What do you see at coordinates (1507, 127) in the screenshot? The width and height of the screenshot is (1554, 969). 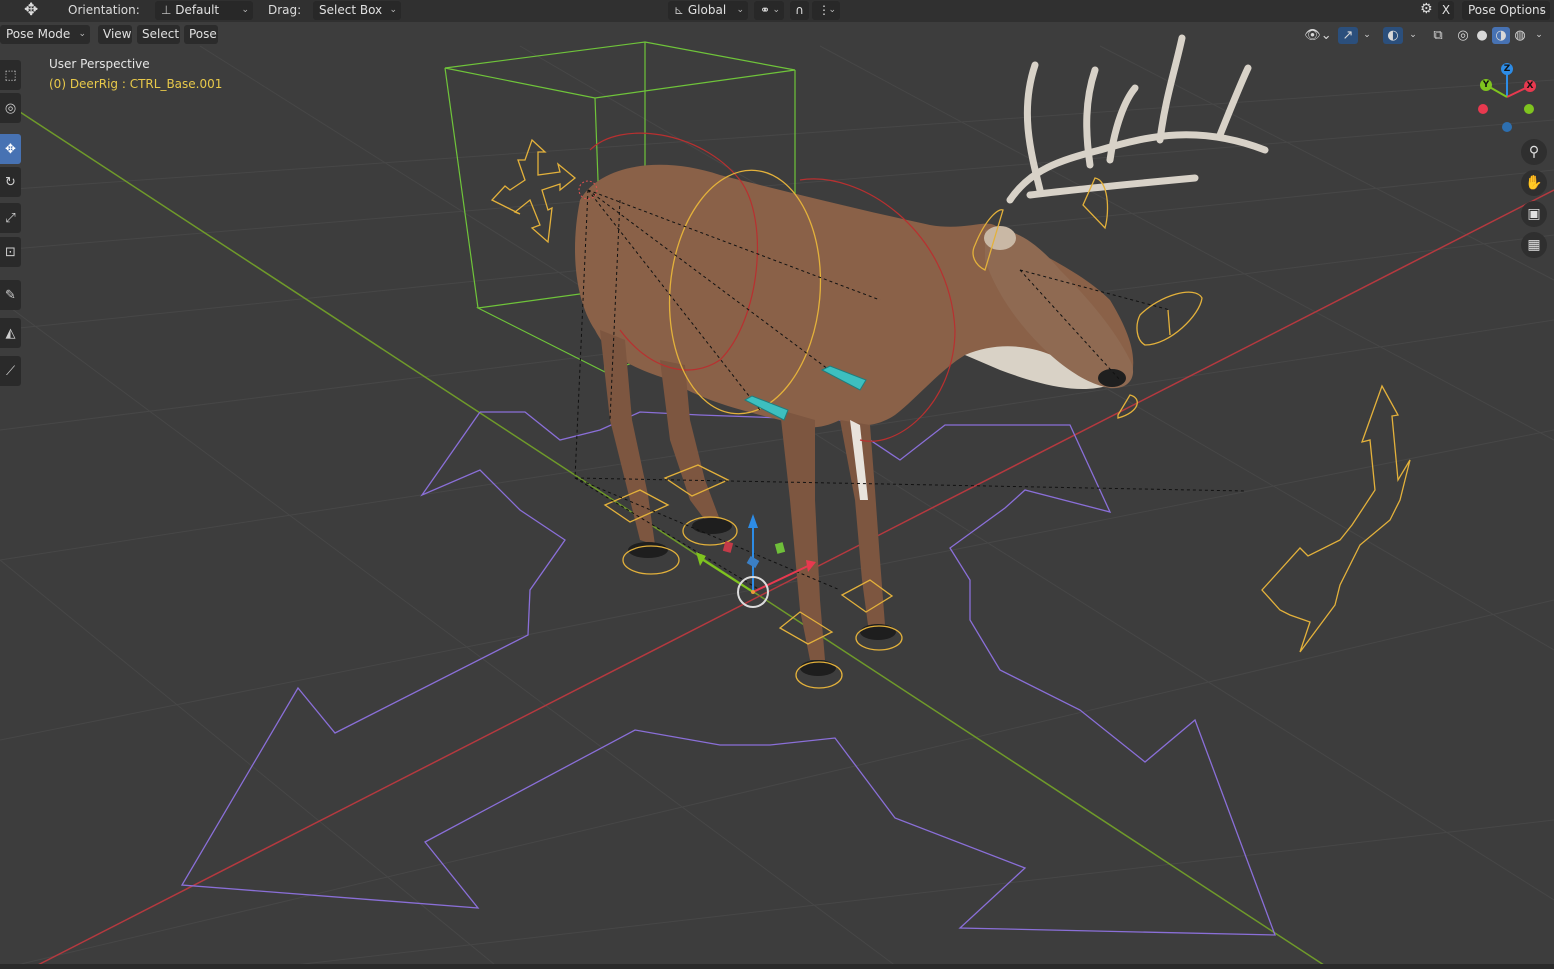 I see `gizmo-neg-z-ball` at bounding box center [1507, 127].